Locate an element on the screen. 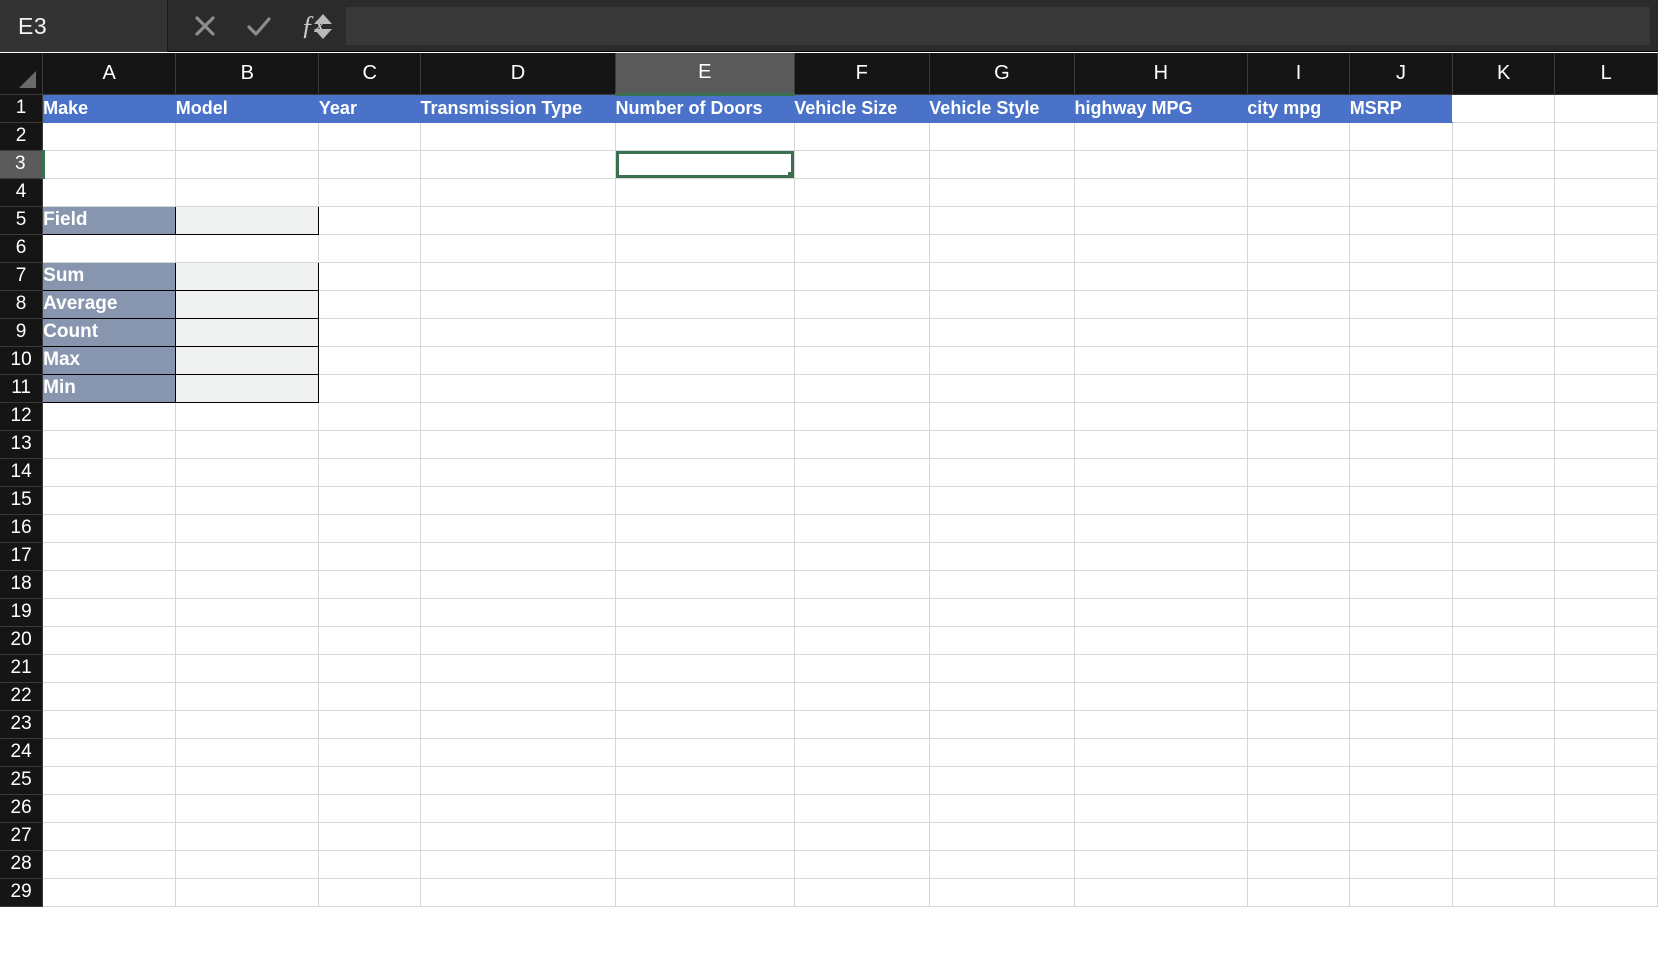 This screenshot has height=958, width=1658. cell-L29 is located at coordinates (1606, 892).